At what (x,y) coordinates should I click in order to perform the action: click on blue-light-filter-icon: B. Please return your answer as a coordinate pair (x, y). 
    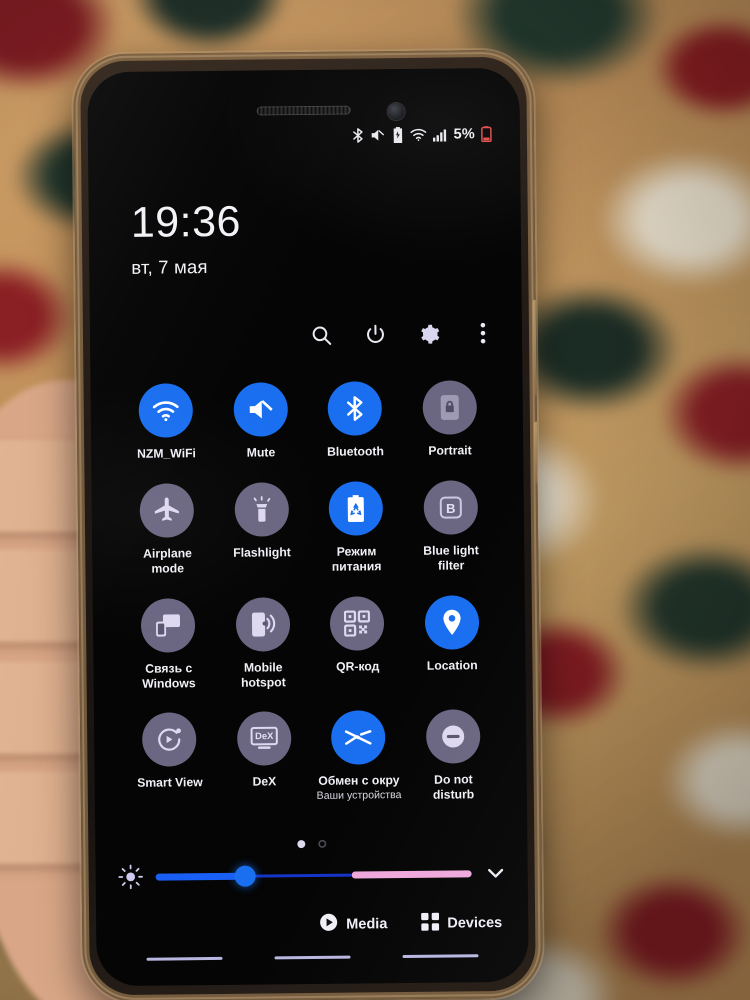
    Looking at the image, I should click on (450, 507).